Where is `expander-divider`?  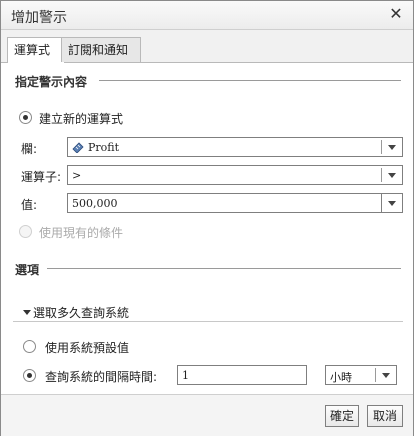 expander-divider is located at coordinates (208, 321).